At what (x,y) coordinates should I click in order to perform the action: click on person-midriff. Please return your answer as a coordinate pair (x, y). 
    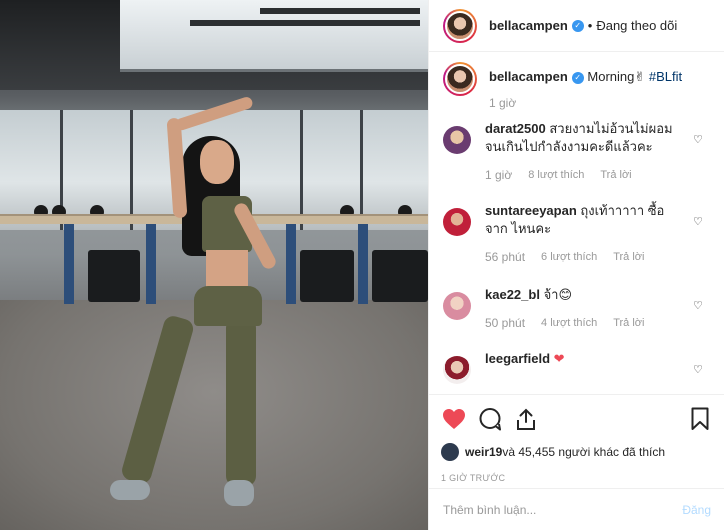
    Looking at the image, I should click on (227, 270).